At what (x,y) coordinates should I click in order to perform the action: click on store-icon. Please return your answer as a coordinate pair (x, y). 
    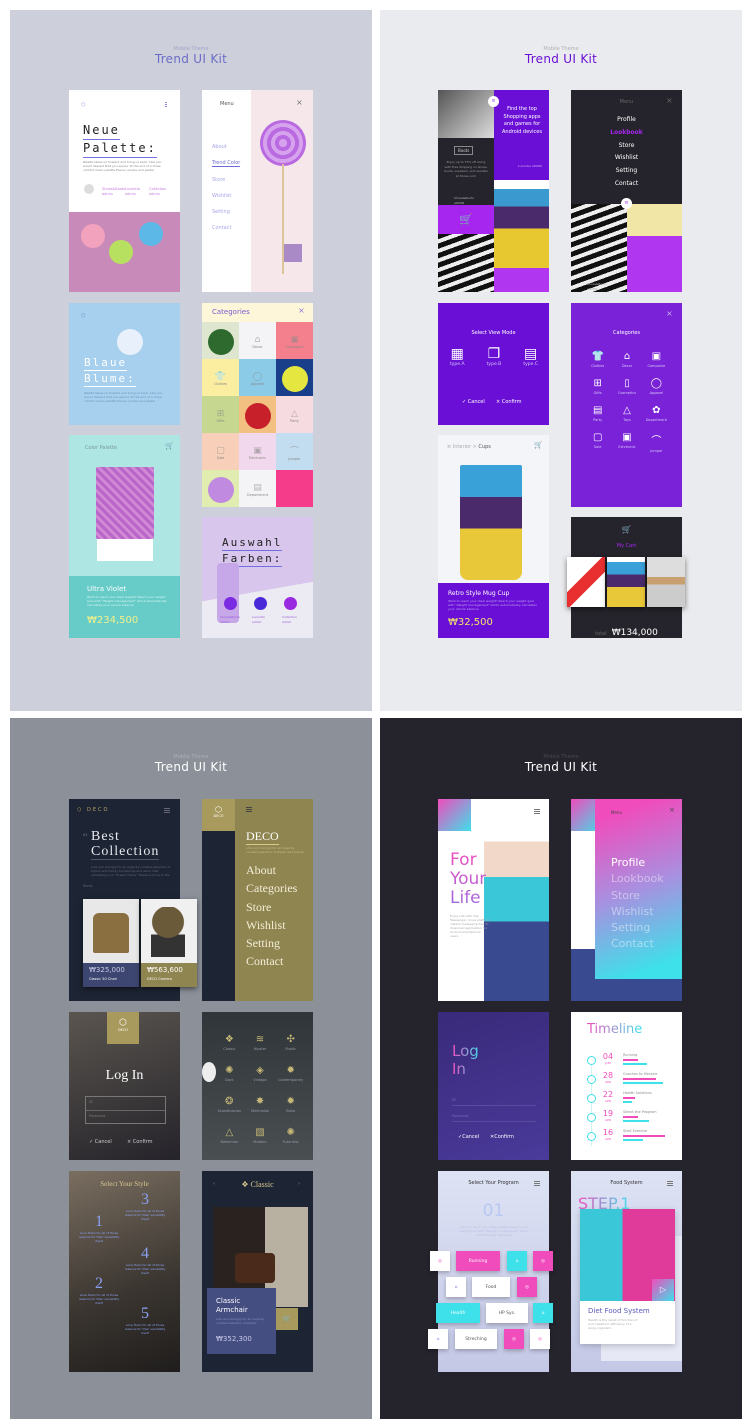
    Looking at the image, I should click on (260, 603).